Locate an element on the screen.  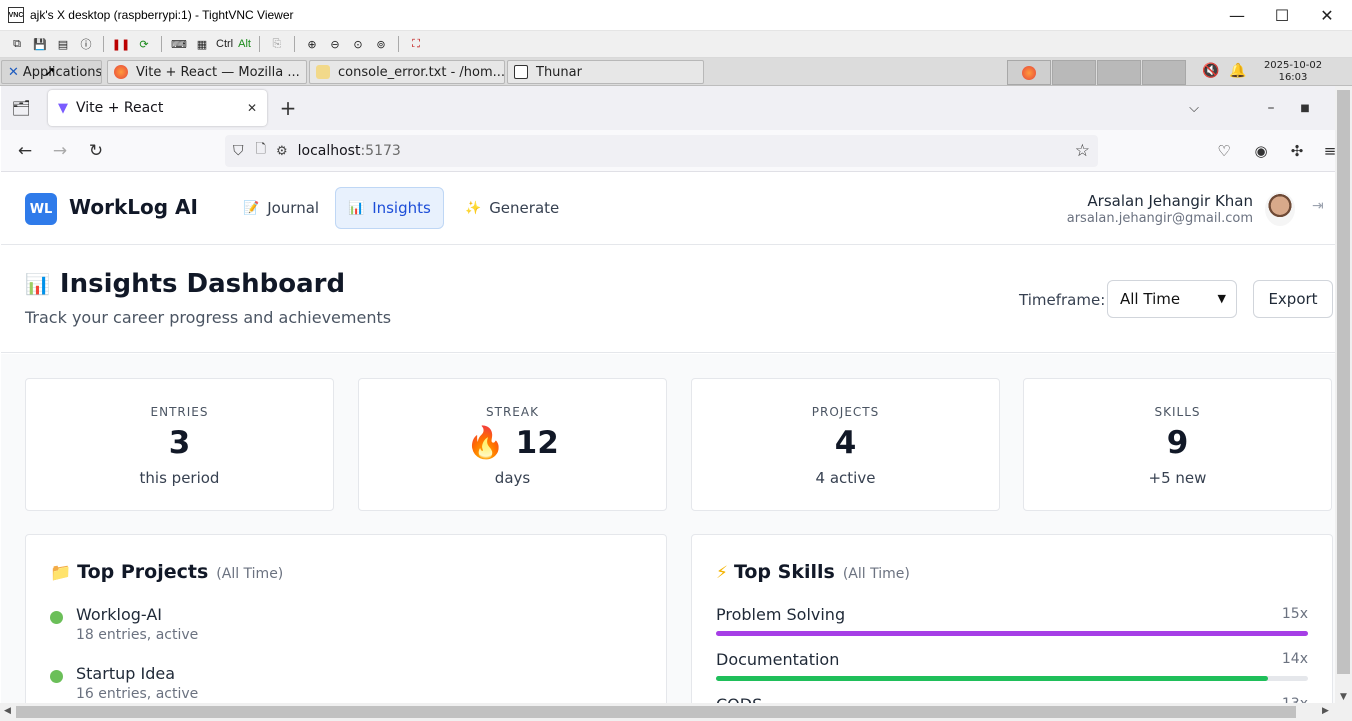
reload-icon: ↻ is located at coordinates (96, 151).